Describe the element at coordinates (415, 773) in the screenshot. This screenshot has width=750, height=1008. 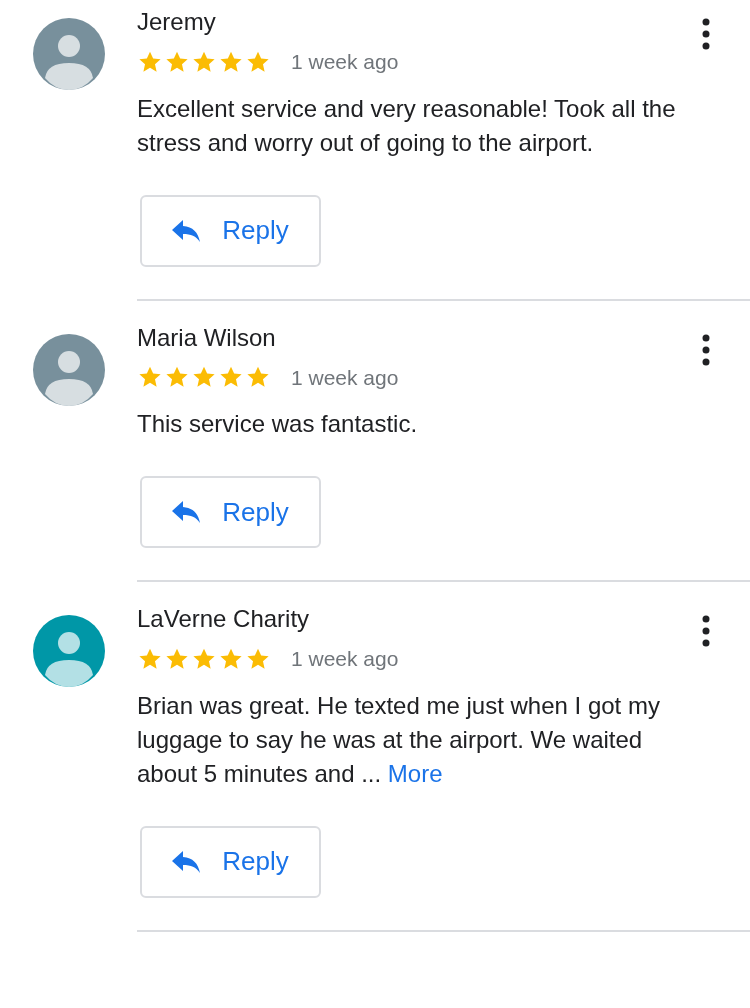
I see `more-link: More` at that location.